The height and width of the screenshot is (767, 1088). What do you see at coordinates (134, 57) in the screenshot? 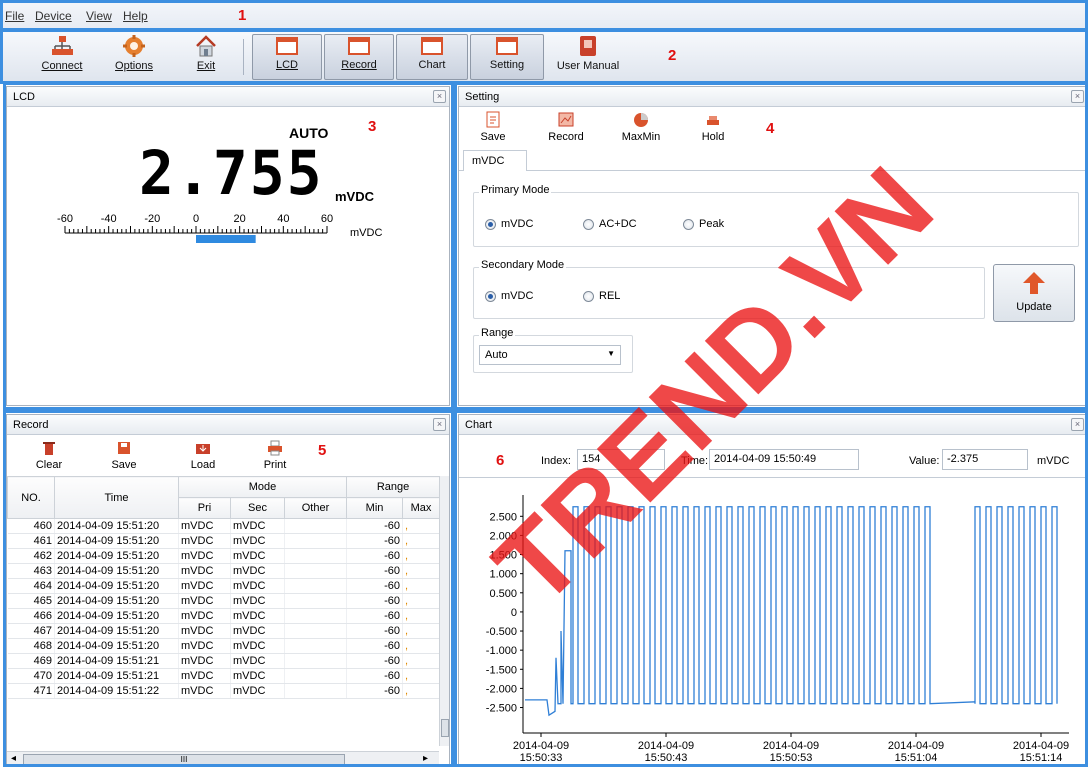
I see `options-button: Options` at bounding box center [134, 57].